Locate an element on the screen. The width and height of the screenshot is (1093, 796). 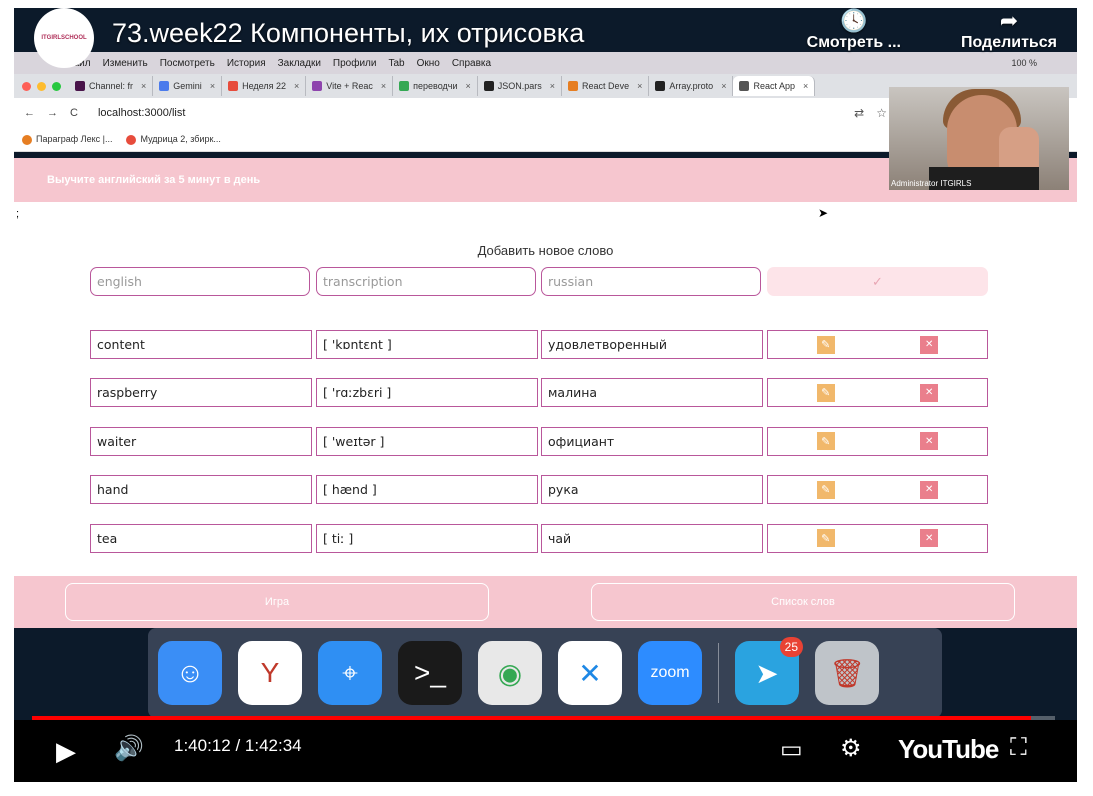
minimize-window-icon is located at coordinates (41, 86).